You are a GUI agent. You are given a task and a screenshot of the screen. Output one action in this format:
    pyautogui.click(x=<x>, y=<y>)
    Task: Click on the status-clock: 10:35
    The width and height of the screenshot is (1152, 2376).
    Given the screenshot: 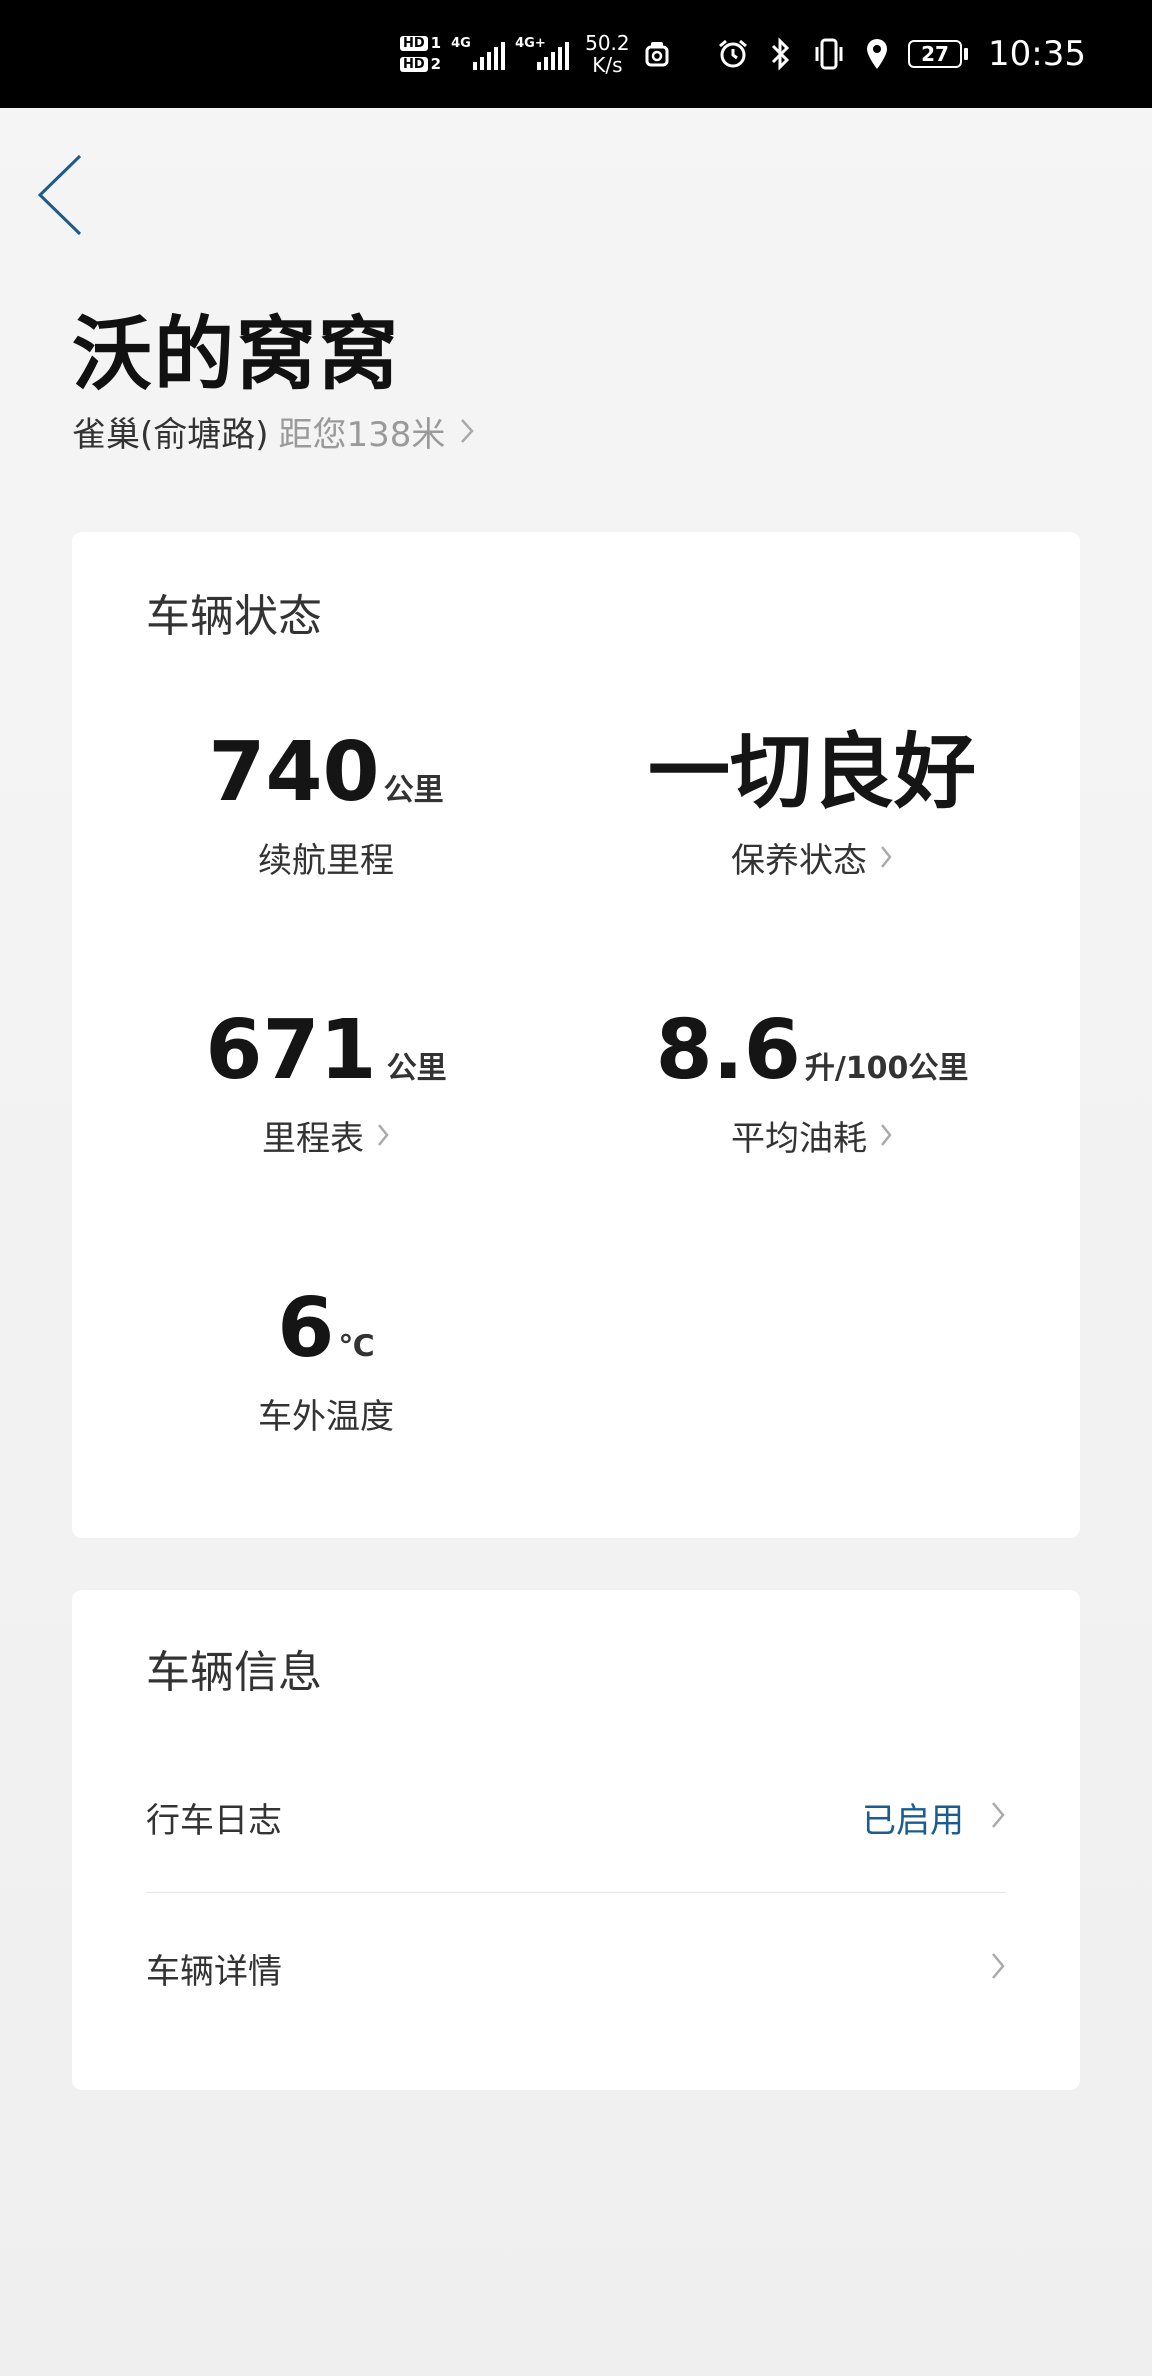 What is the action you would take?
    pyautogui.click(x=1037, y=54)
    